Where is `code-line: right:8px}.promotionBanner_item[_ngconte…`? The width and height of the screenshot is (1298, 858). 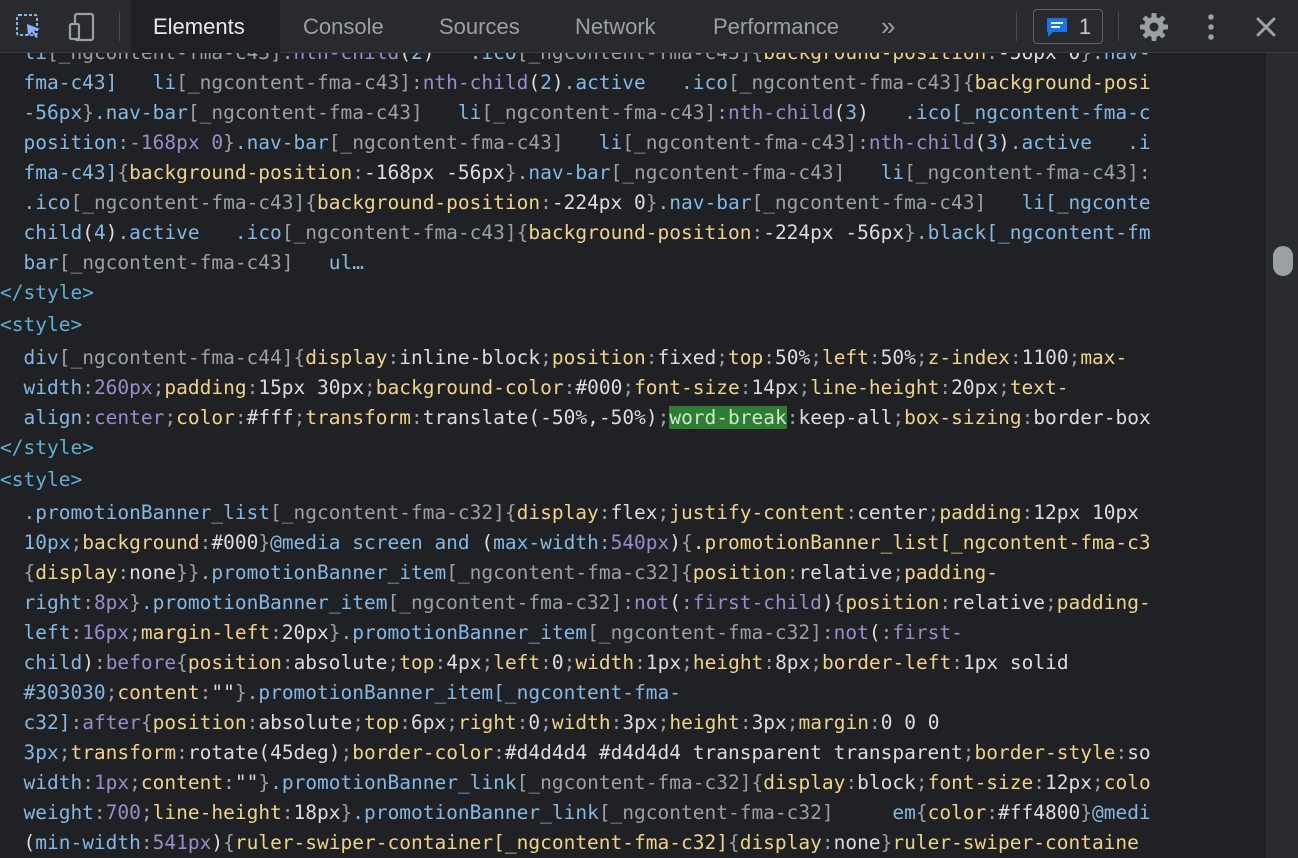 code-line: right:8px}.promotionBanner_item[_ngconte… is located at coordinates (575, 603).